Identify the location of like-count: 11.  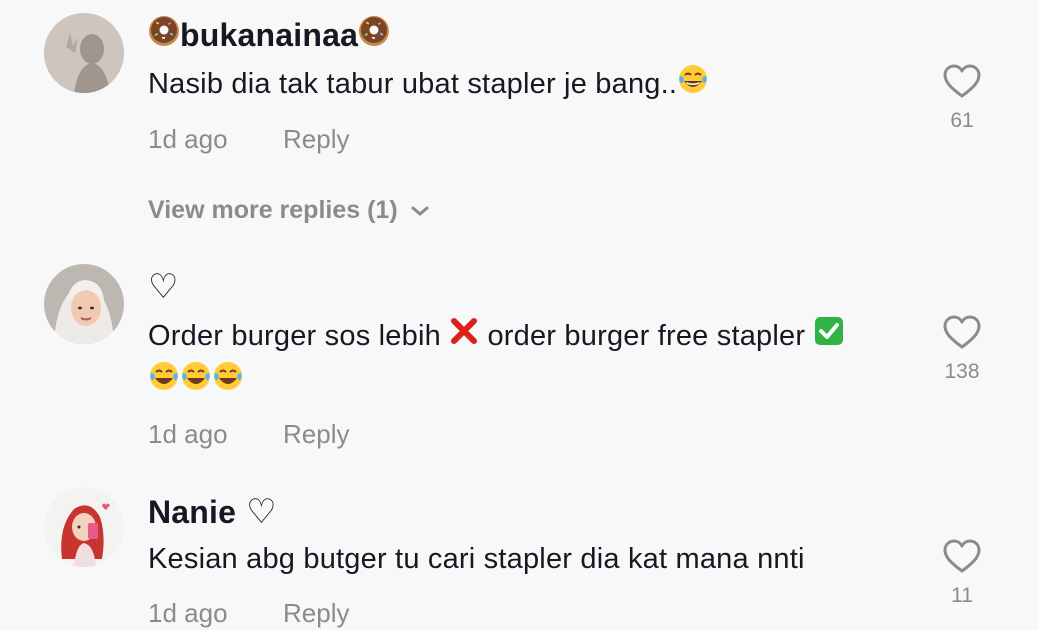
(962, 595).